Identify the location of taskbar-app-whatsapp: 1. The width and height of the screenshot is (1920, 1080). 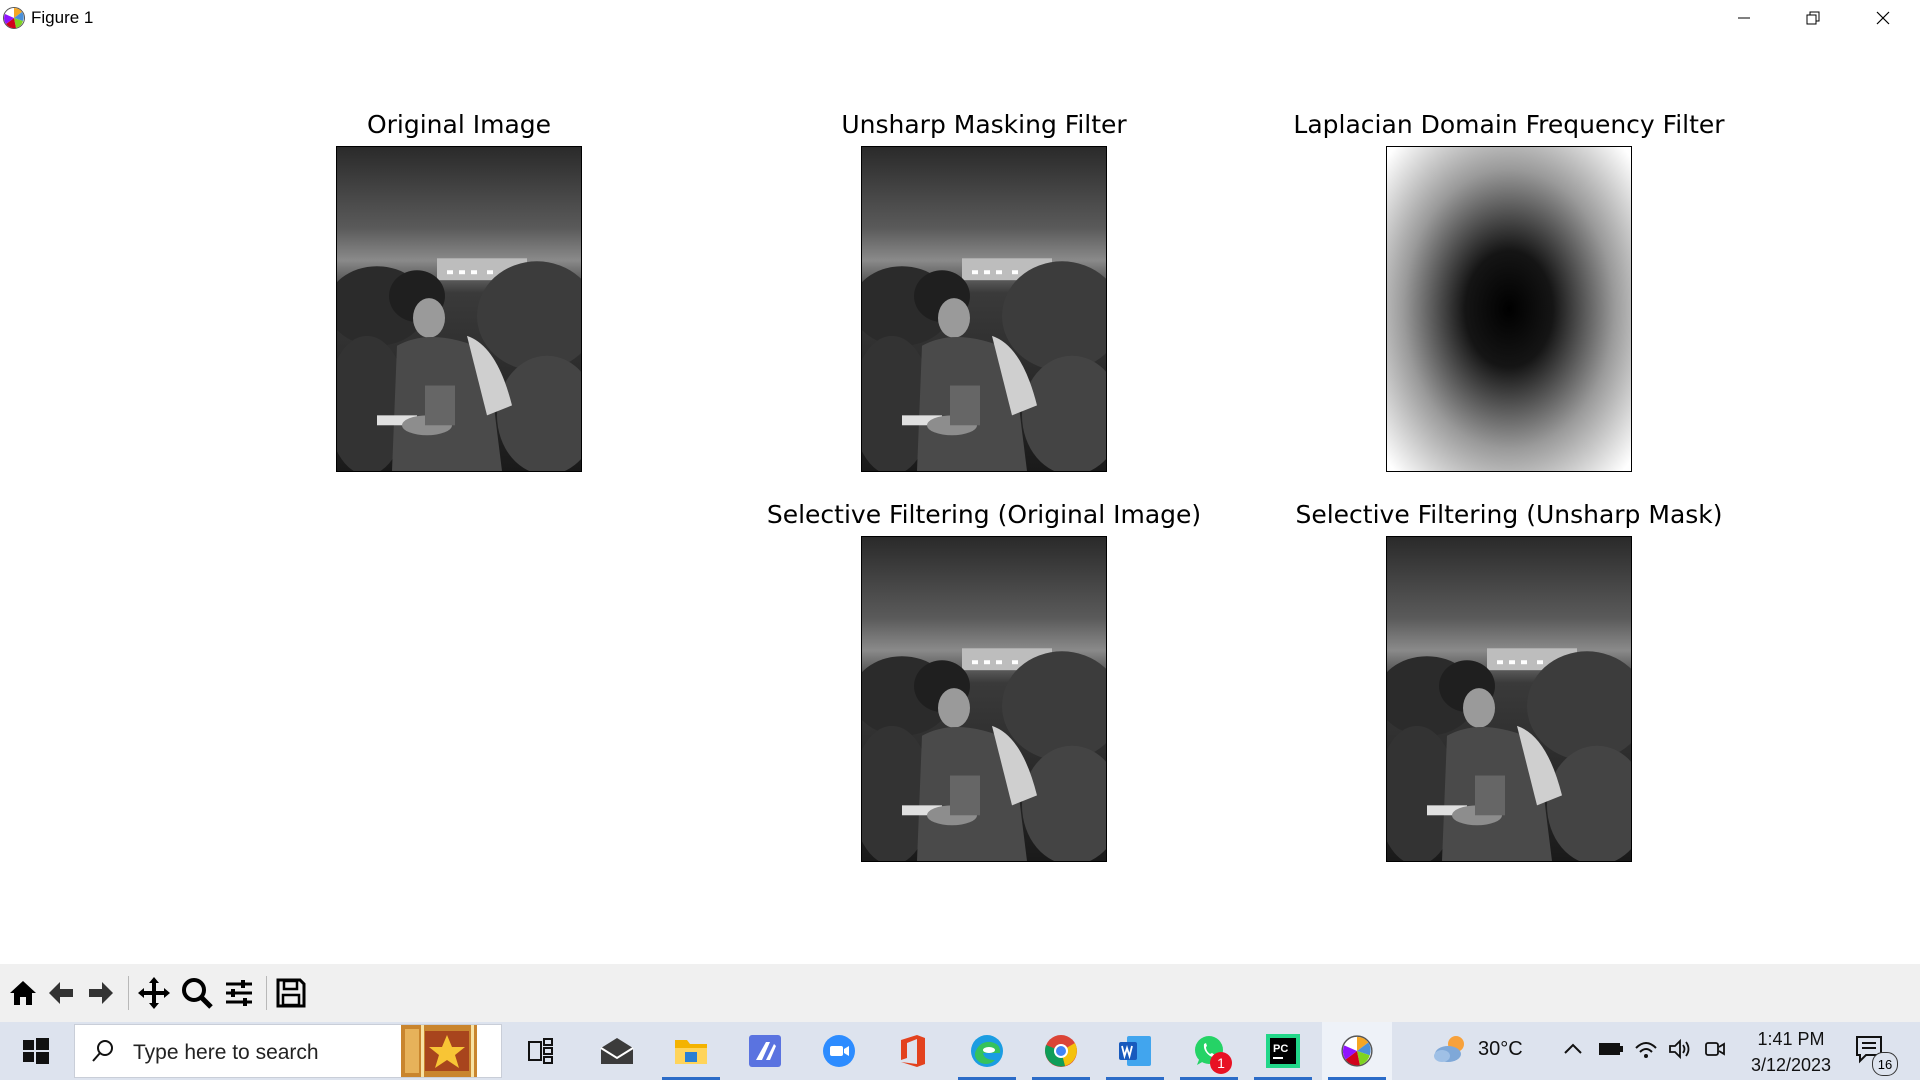
(1209, 1051).